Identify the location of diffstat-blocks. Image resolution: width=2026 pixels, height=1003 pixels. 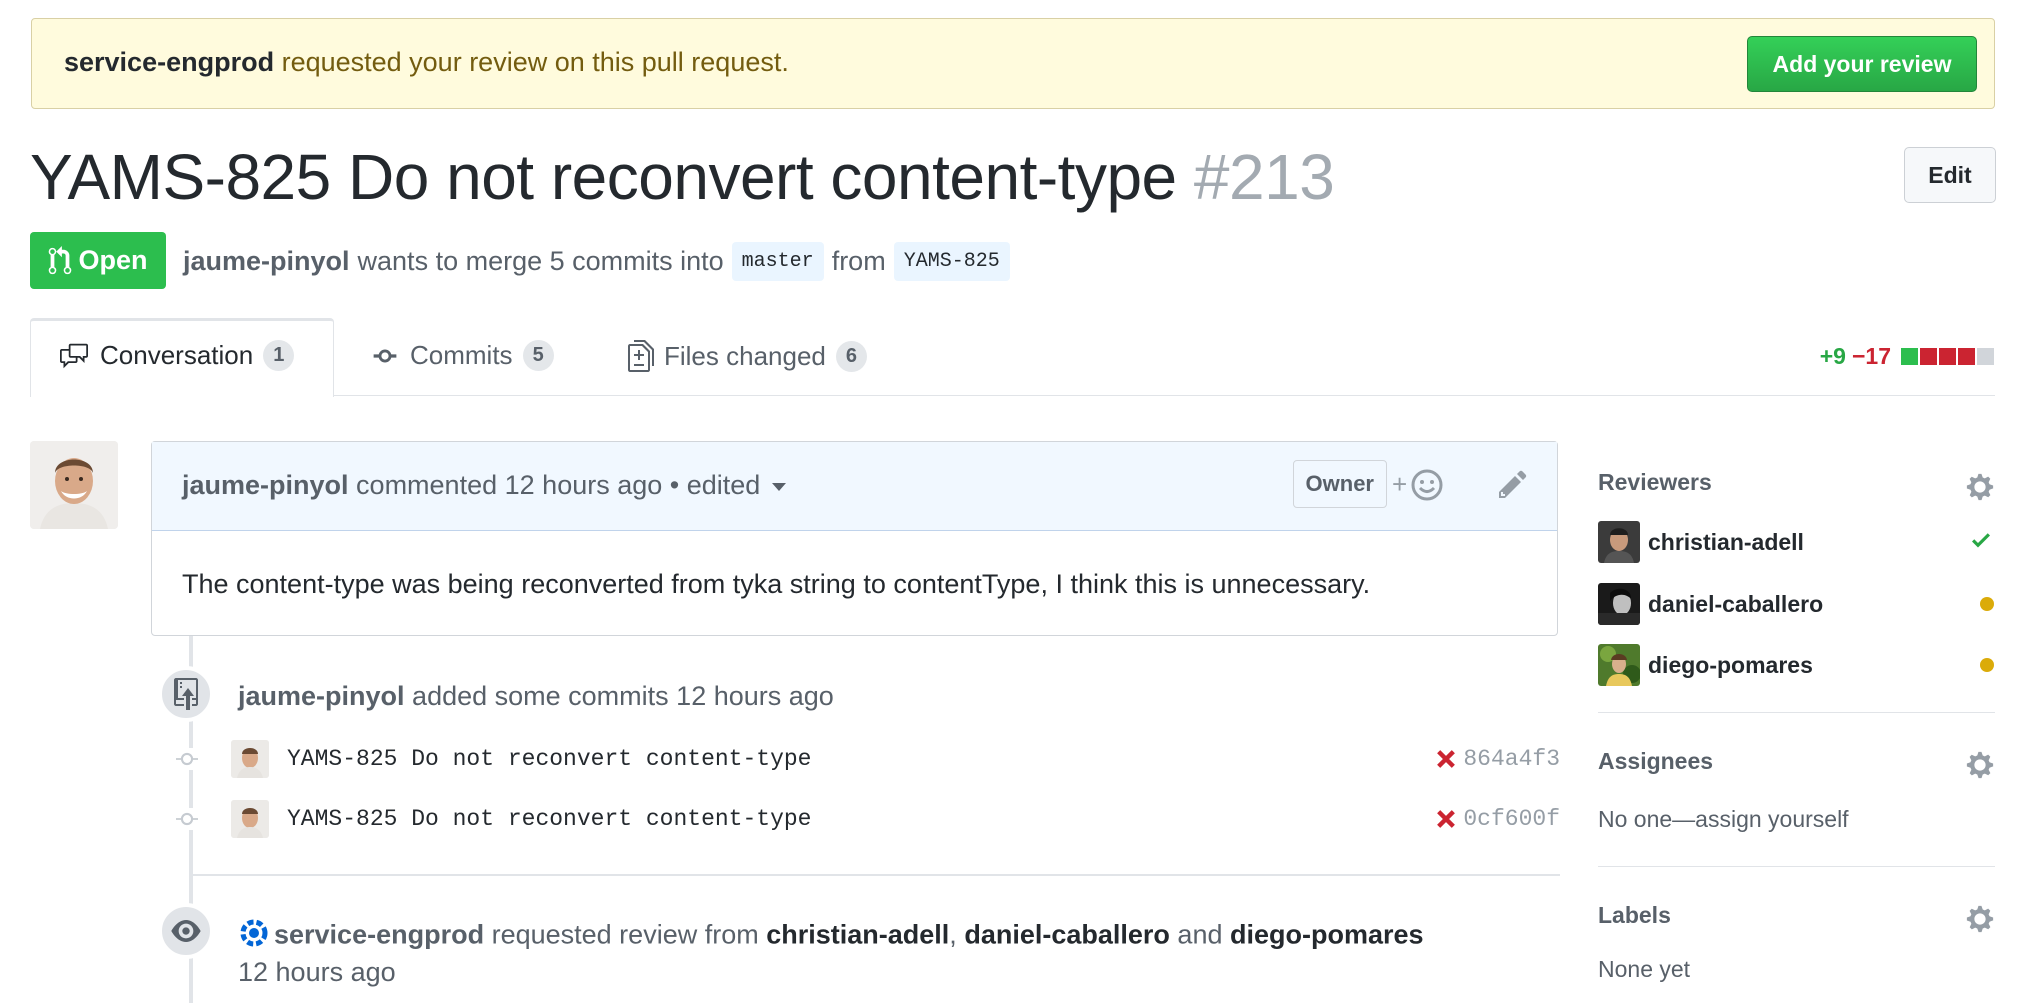
(1947, 356).